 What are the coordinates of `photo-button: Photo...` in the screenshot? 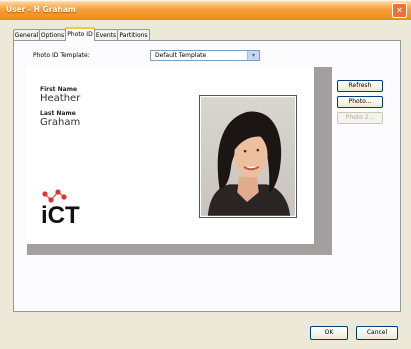 It's located at (360, 102).